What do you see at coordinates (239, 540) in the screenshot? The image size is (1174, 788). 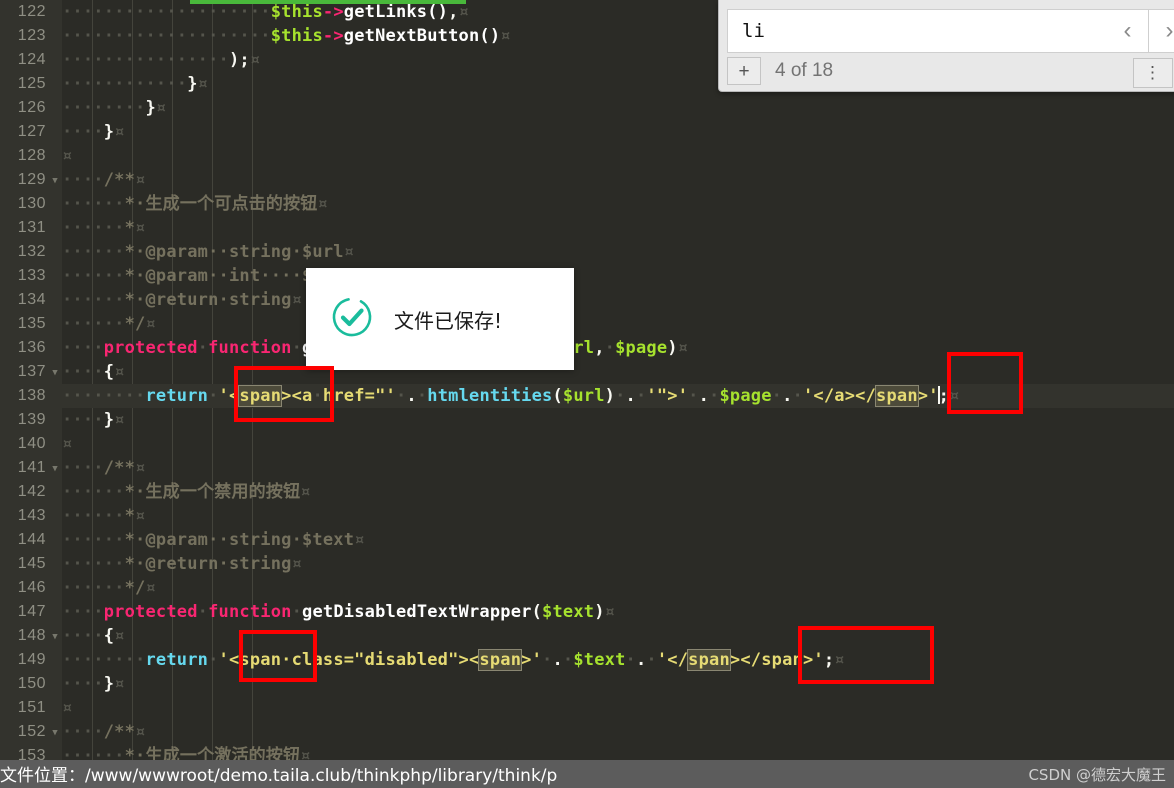 I see `code-token: *·@param··string·$text` at bounding box center [239, 540].